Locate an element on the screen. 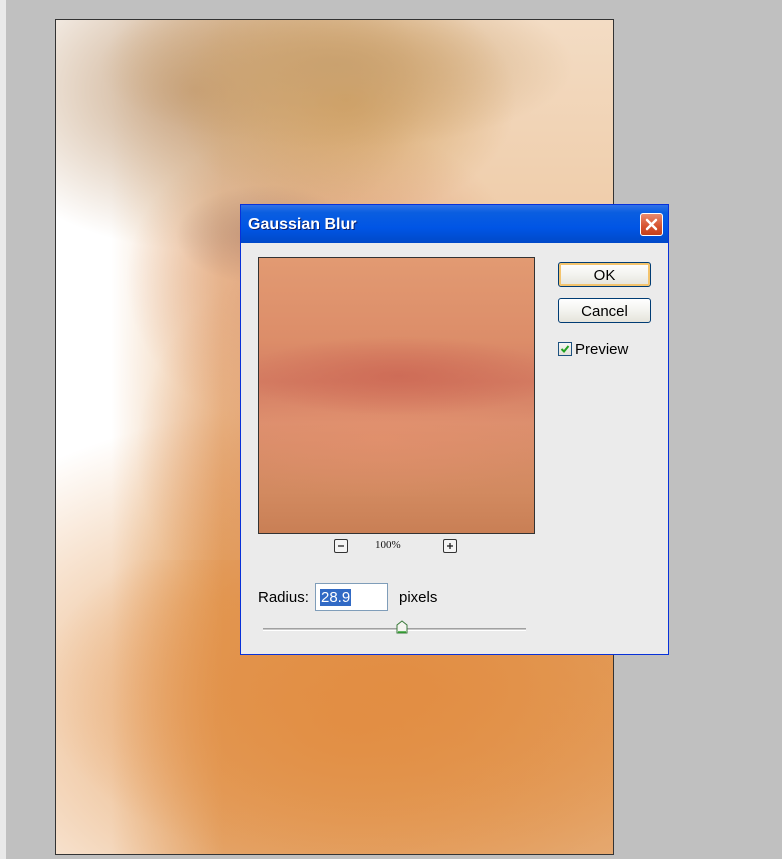 This screenshot has width=782, height=859. radius-label: Radius: is located at coordinates (283, 597).